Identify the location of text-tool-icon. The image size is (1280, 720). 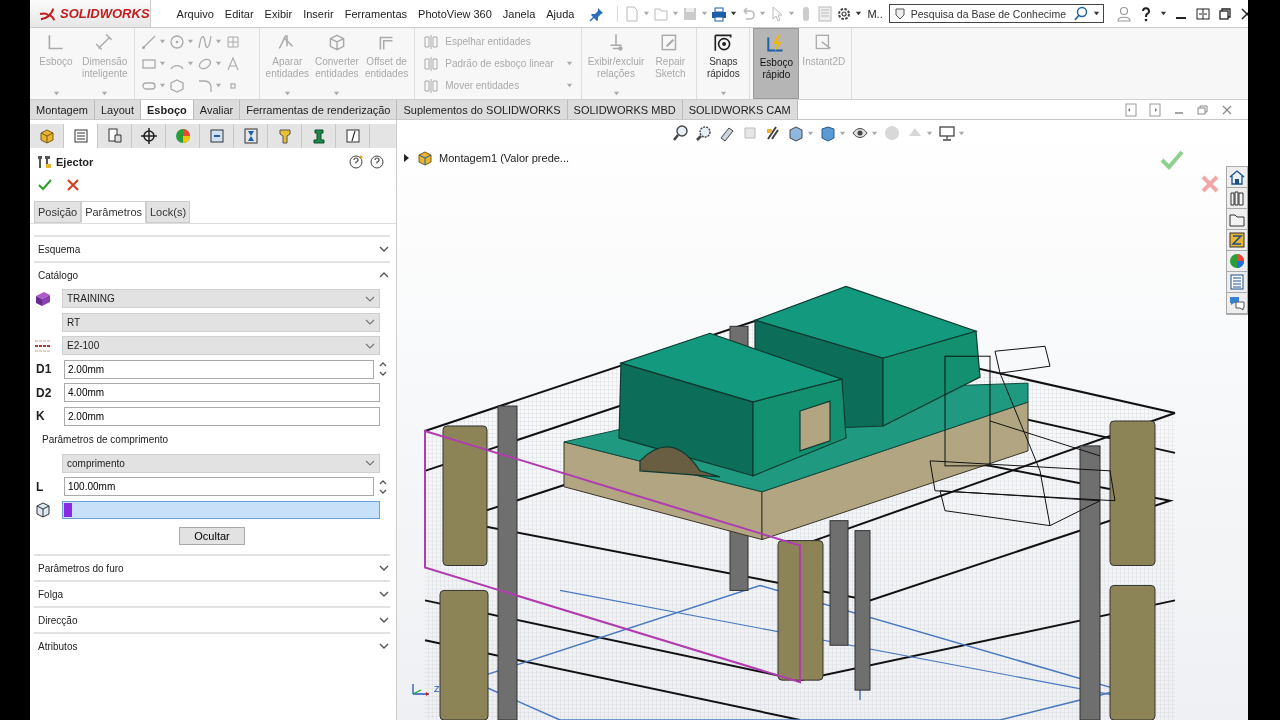
(232, 63).